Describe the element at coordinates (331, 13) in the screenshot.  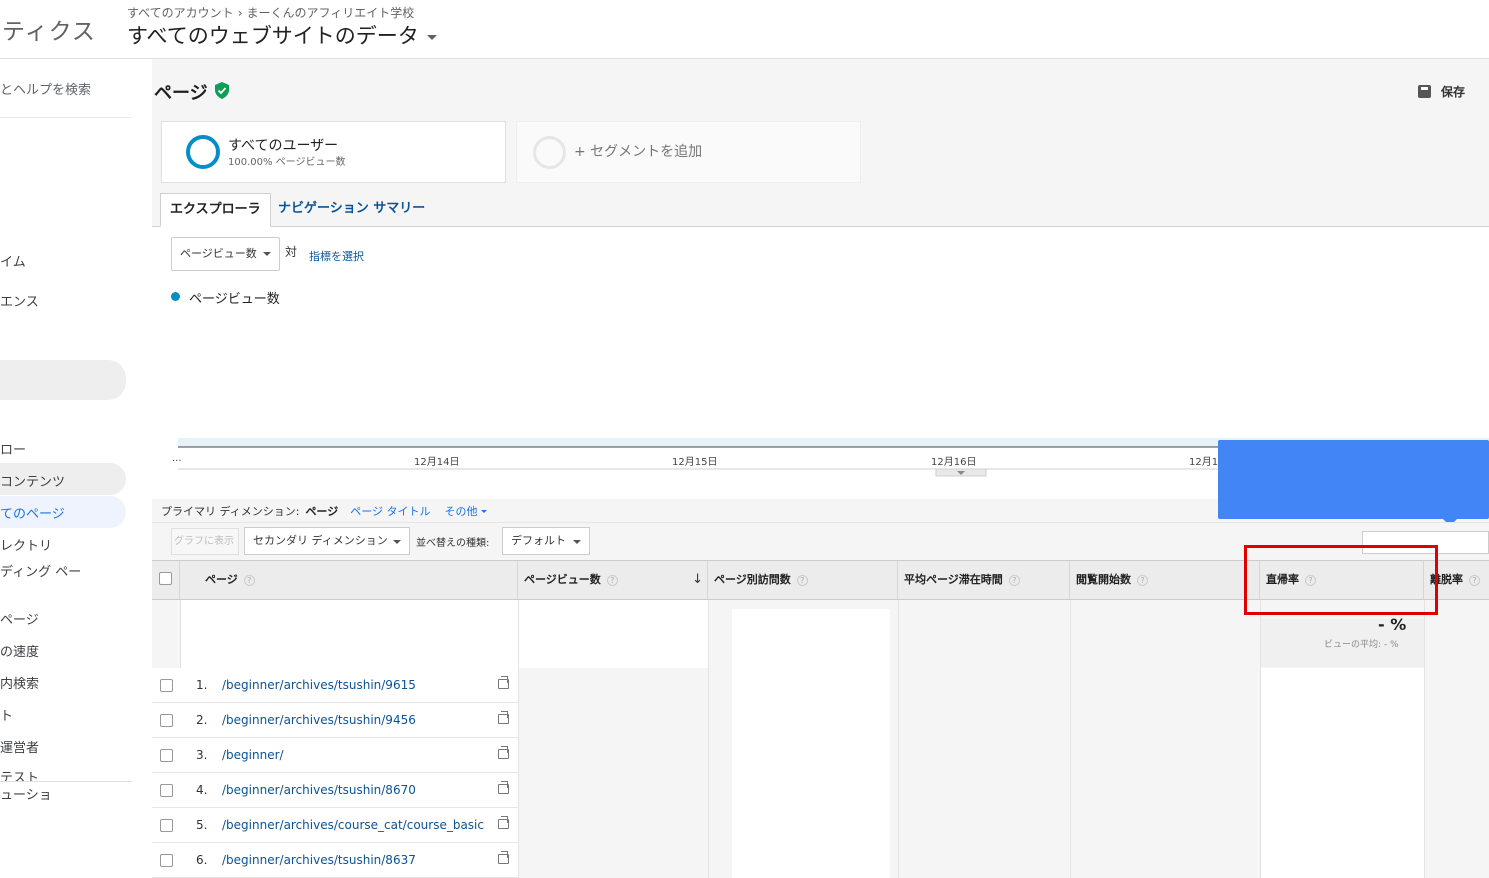
I see `breadcrumb-property: まーくんのアフィリエイト学校` at that location.